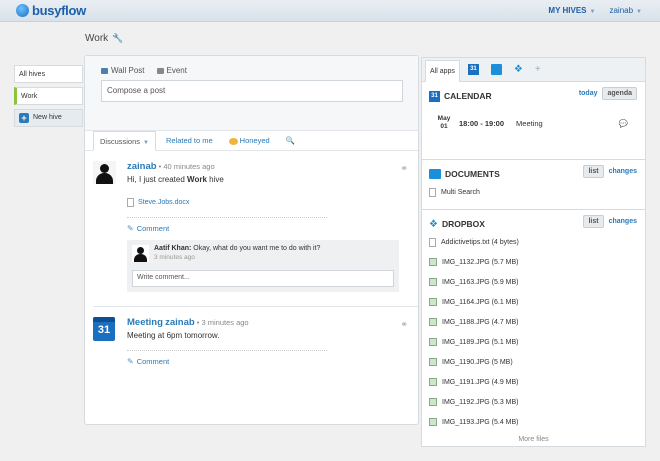 The image size is (660, 461). Describe the element at coordinates (533, 192) in the screenshot. I see `list-item: Multi Search` at that location.